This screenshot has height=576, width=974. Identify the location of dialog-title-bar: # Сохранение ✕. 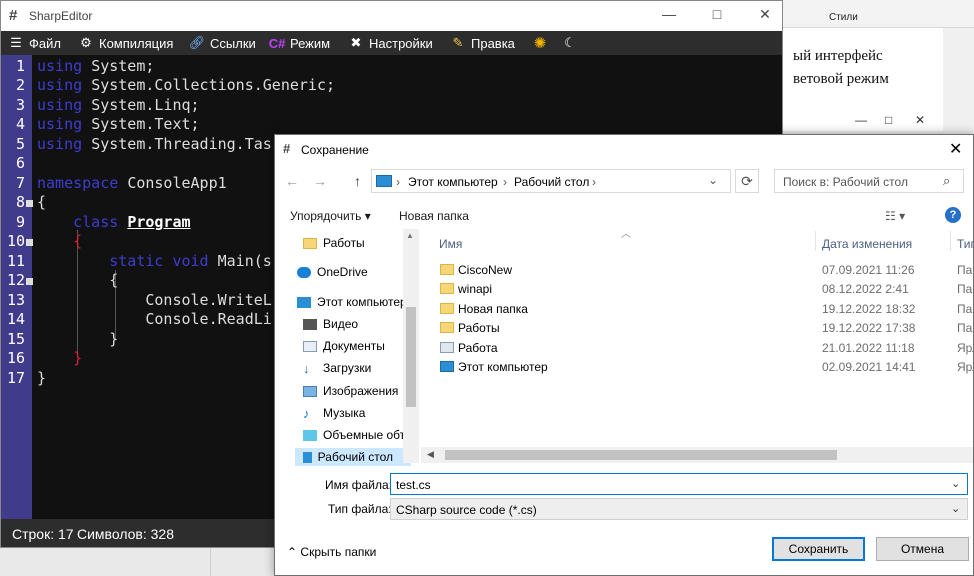
(624, 149).